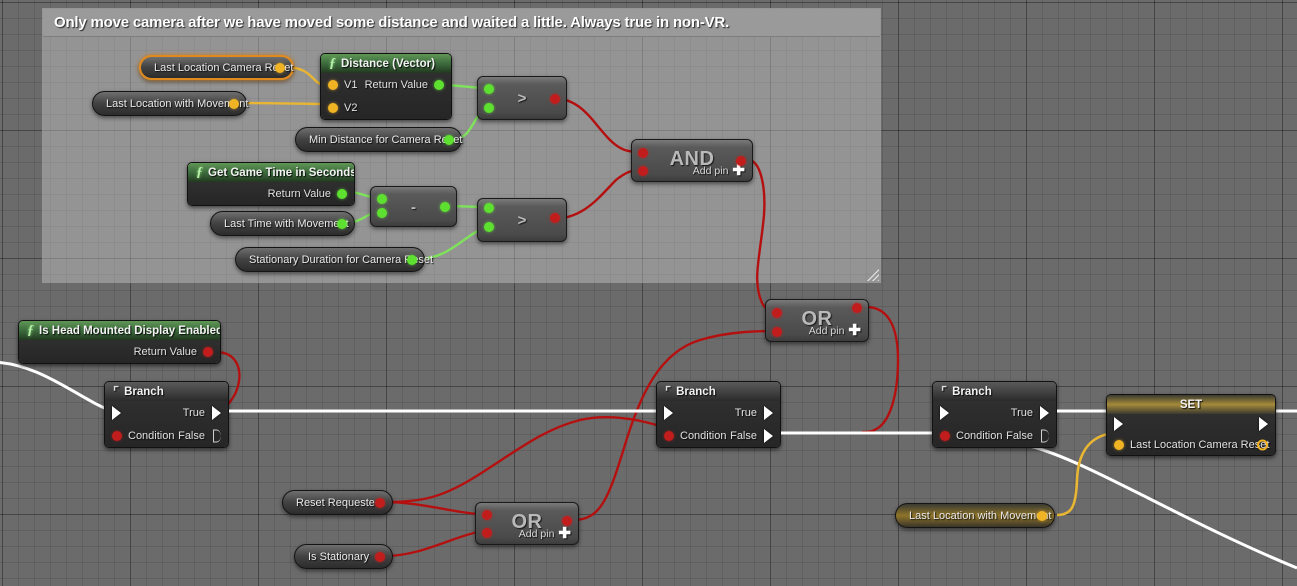 The width and height of the screenshot is (1297, 586). I want to click on node-last-location-with-movement-get-2: Last Location with Movement, so click(975, 515).